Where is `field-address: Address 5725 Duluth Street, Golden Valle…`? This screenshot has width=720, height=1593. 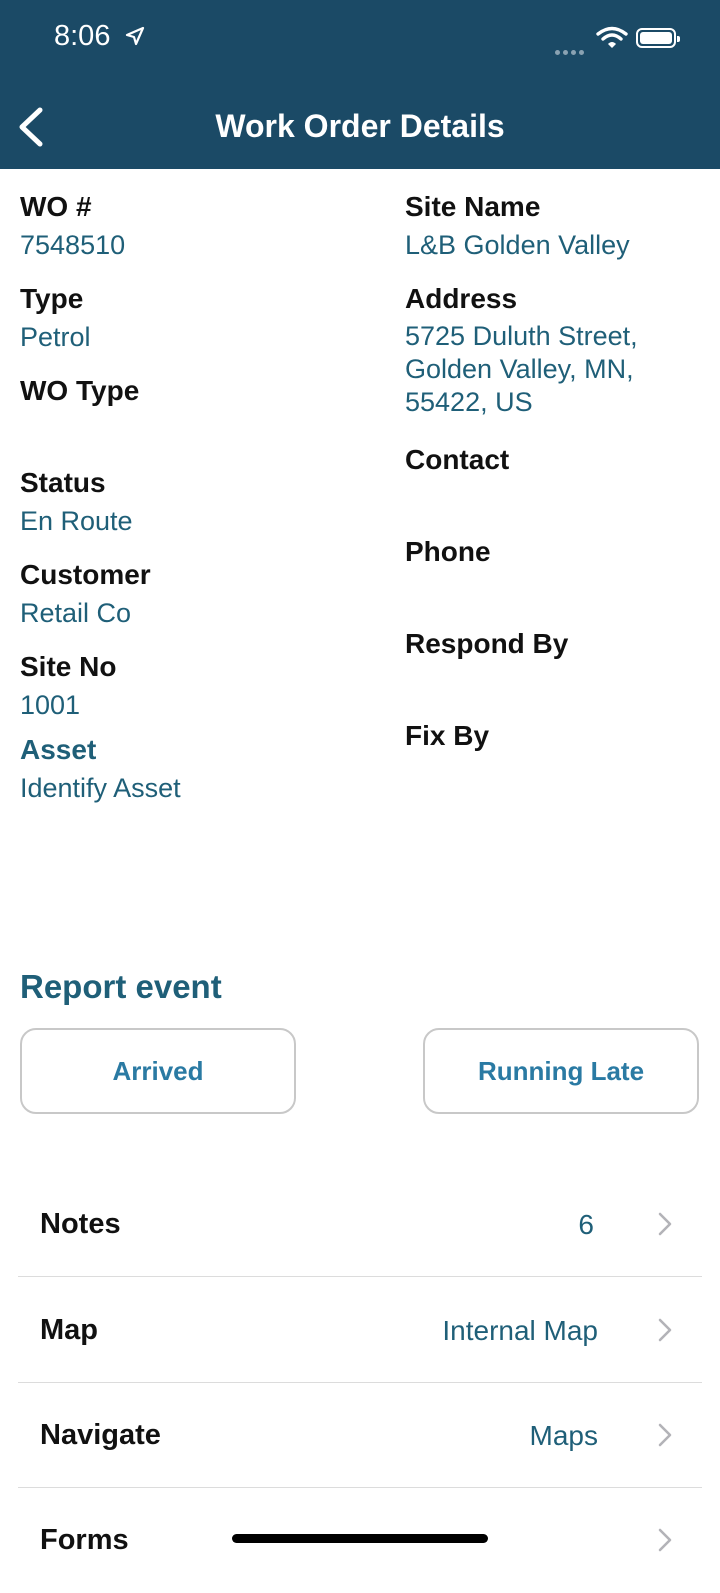 field-address: Address 5725 Duluth Street, Golden Valle… is located at coordinates (521, 350).